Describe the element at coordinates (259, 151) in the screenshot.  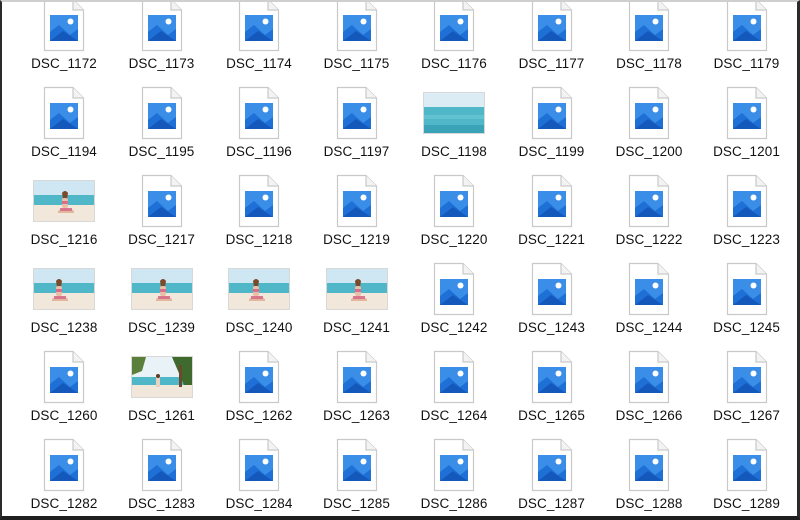
I see `file-name-label: DSC_1196` at that location.